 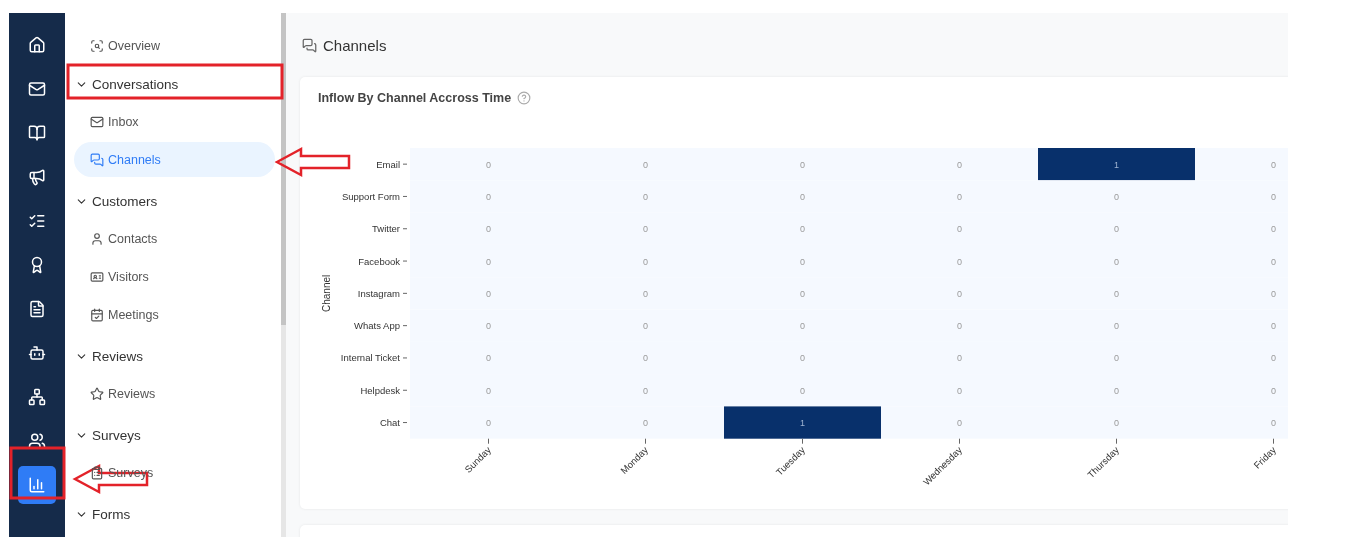 What do you see at coordinates (37, 45) in the screenshot?
I see `home-icon` at bounding box center [37, 45].